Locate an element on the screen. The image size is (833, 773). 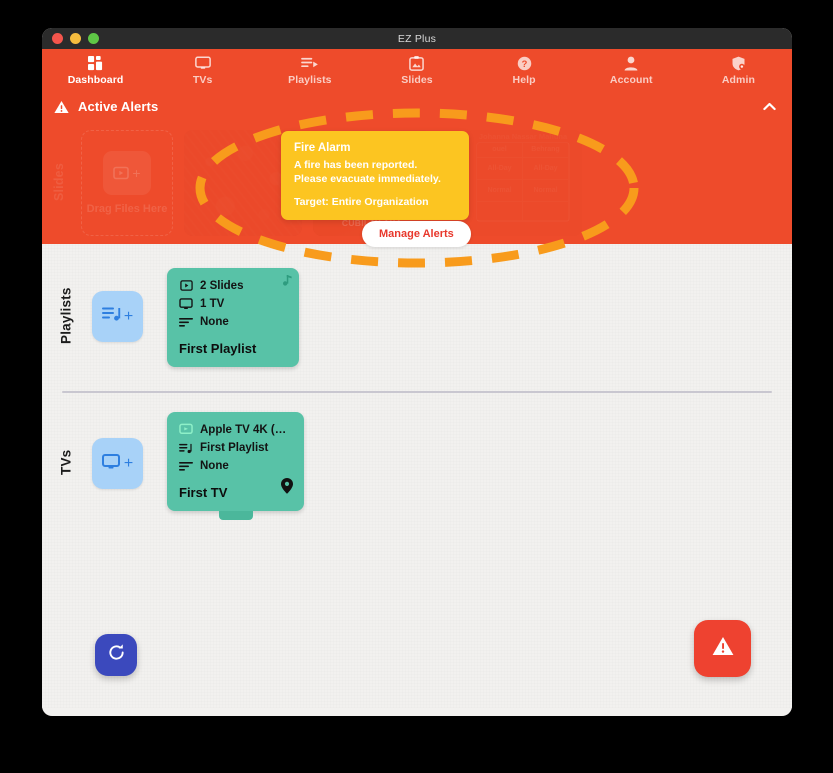
tvs-rail-label: TVs is located at coordinates (66, 462).